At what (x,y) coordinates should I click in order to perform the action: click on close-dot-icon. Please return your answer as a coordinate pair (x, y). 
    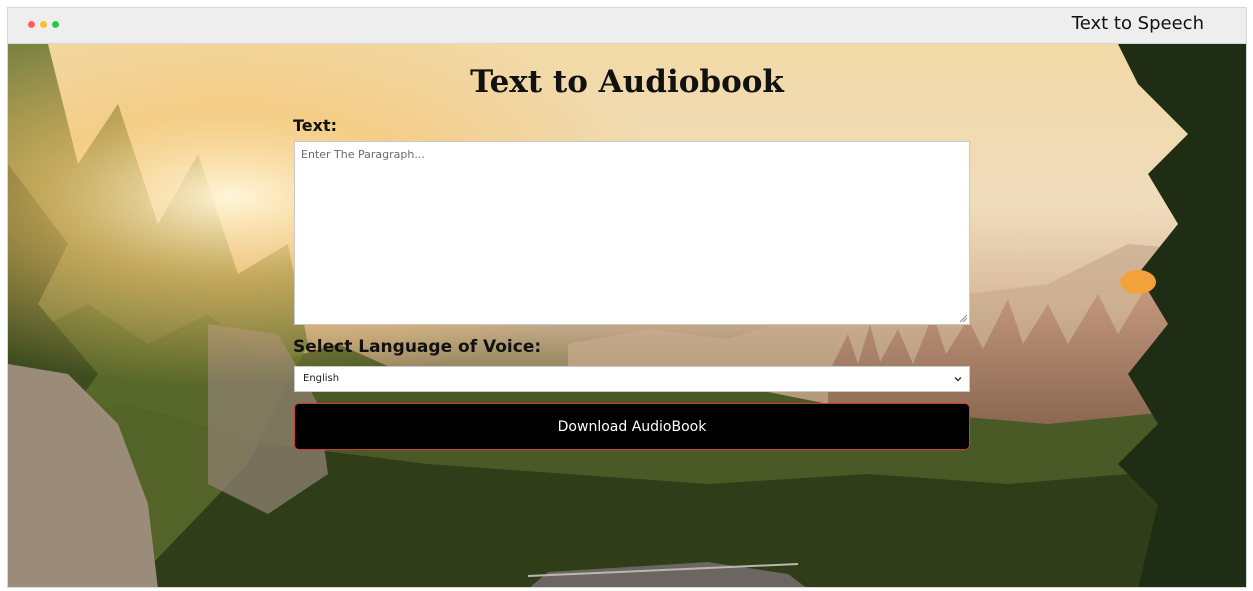
    Looking at the image, I should click on (31, 24).